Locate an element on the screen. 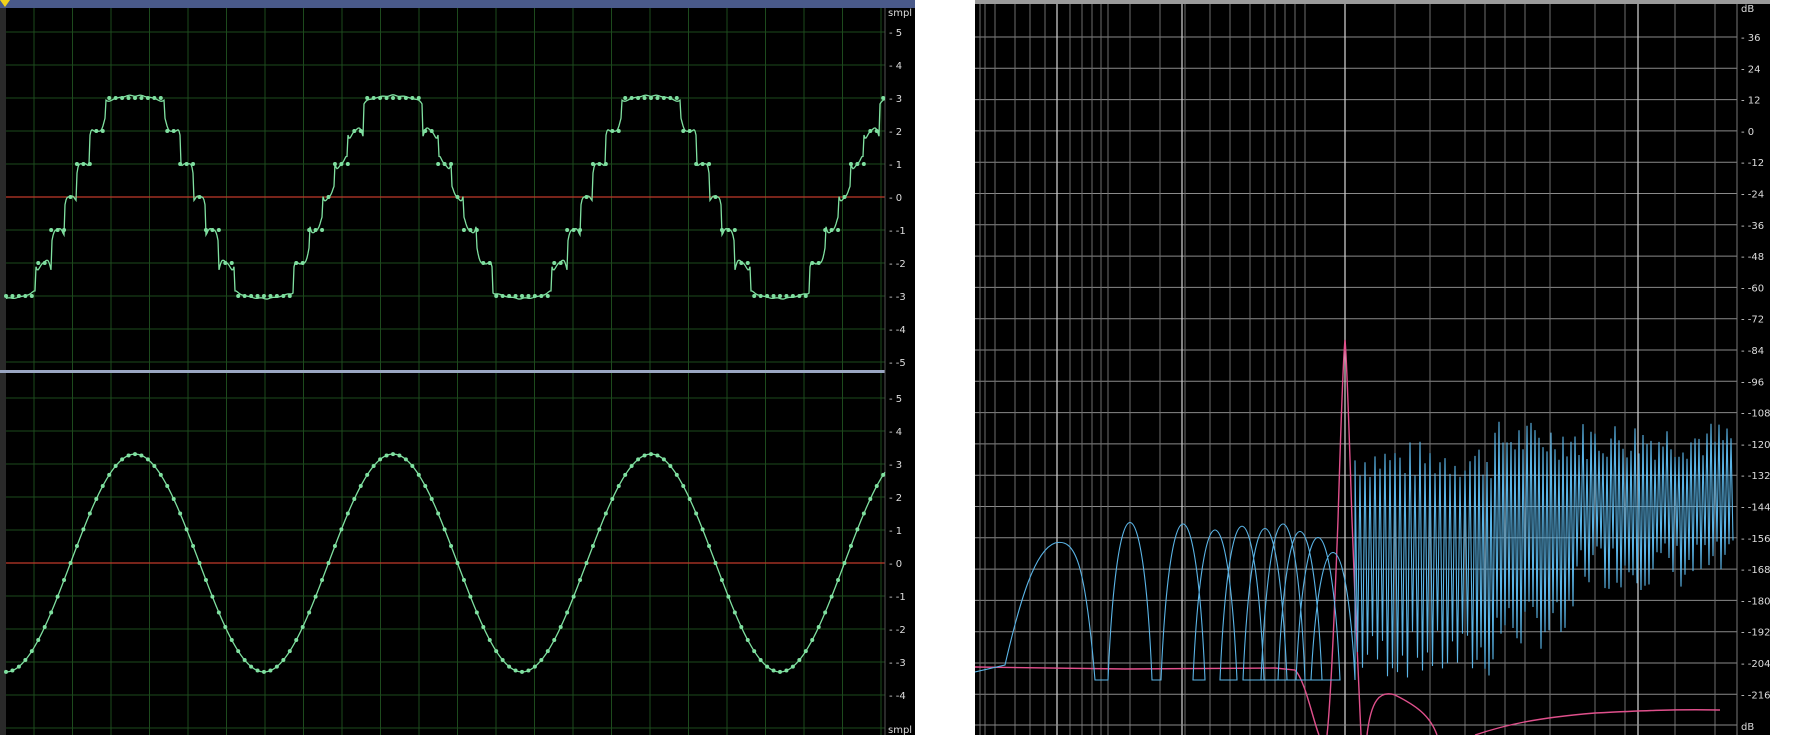  db-tick-label: - -156 is located at coordinates (1755, 539).